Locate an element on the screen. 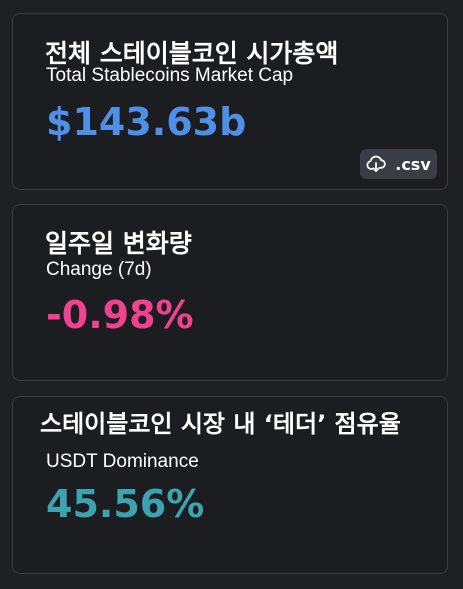  card-title-korean: 스테이블코인 시장 내 ‘테더’ 점유율 is located at coordinates (220, 424).